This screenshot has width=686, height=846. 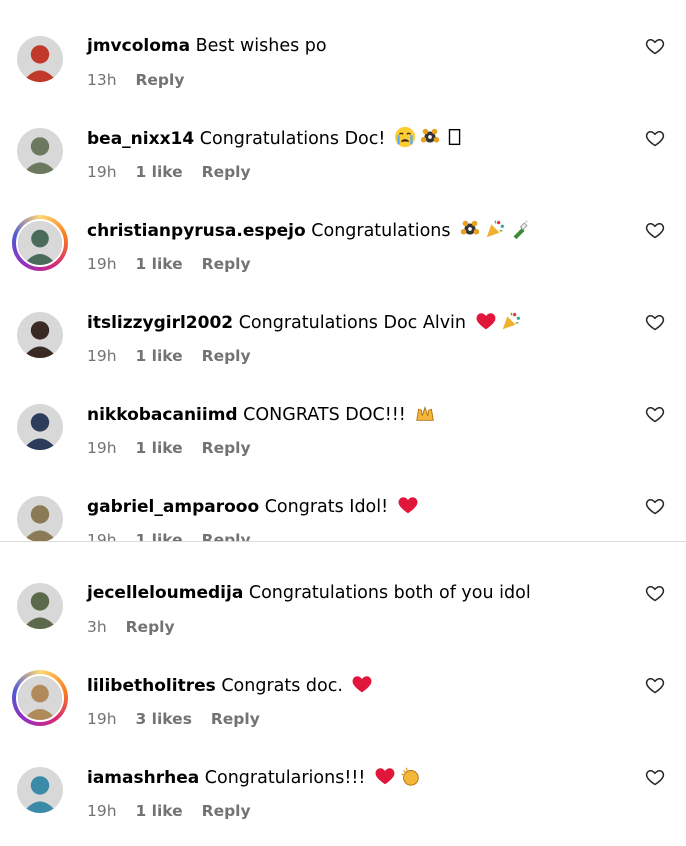 I want to click on comment-line: gabriel_amparooo Congrats Idol!, so click(x=253, y=506).